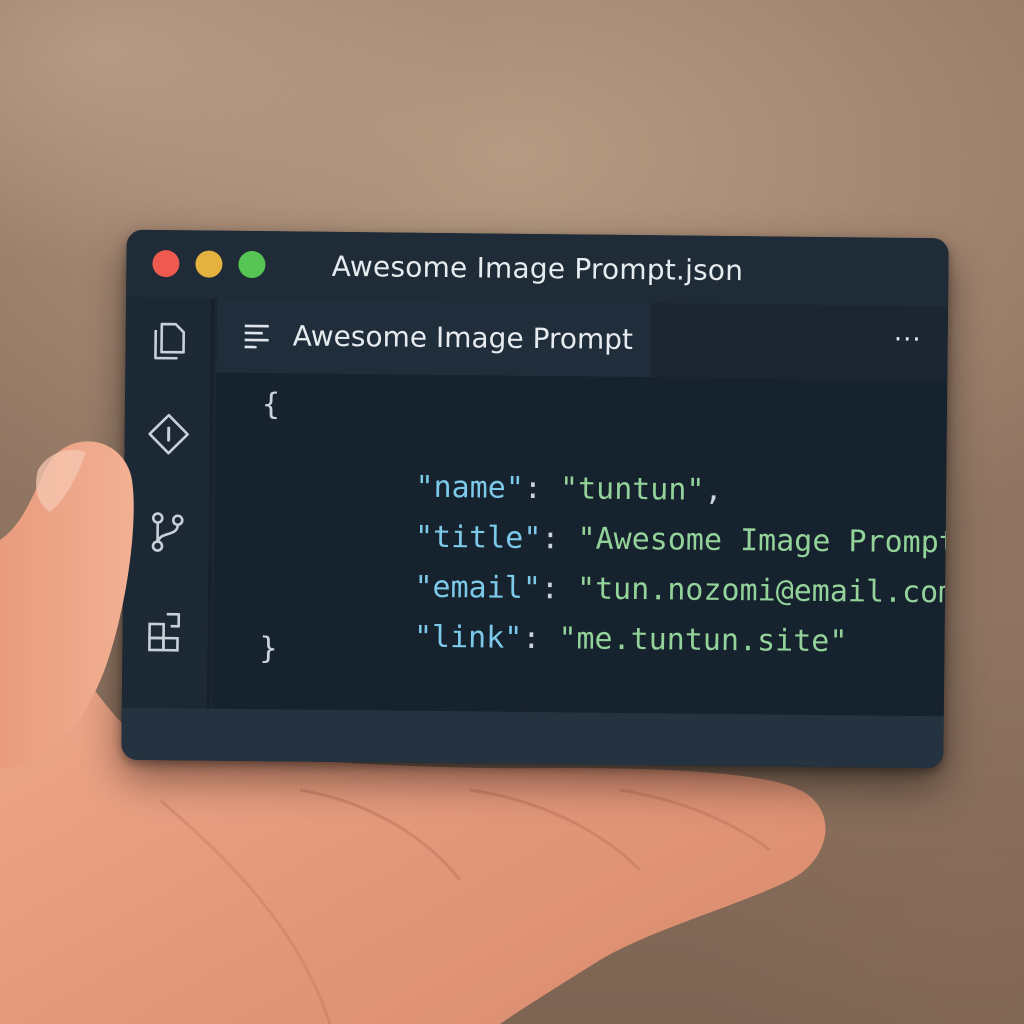 The image size is (1024, 1024). Describe the element at coordinates (166, 632) in the screenshot. I see `extensions-icon` at that location.